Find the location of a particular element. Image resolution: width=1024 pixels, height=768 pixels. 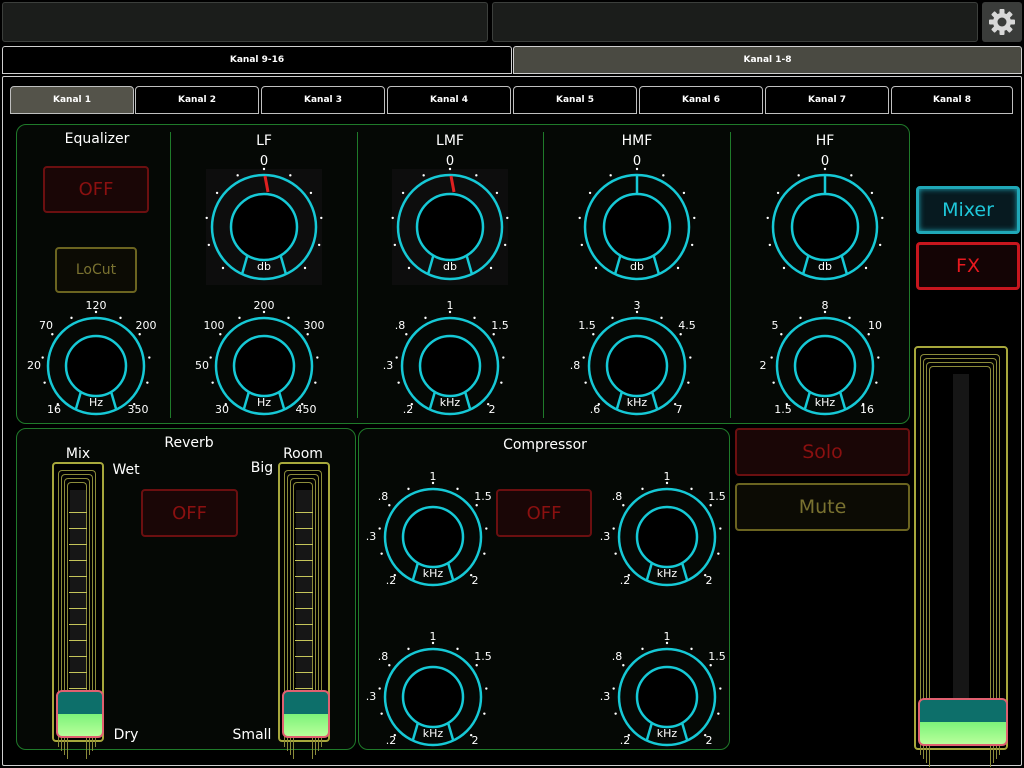

band-name-hf: HF is located at coordinates (825, 141).